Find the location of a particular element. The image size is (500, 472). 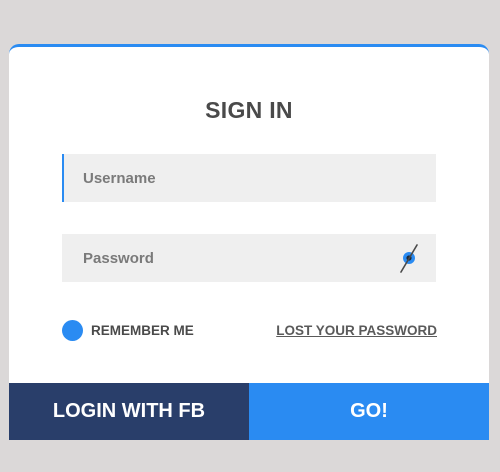

remember-me-label: REMEMBER ME is located at coordinates (142, 330).